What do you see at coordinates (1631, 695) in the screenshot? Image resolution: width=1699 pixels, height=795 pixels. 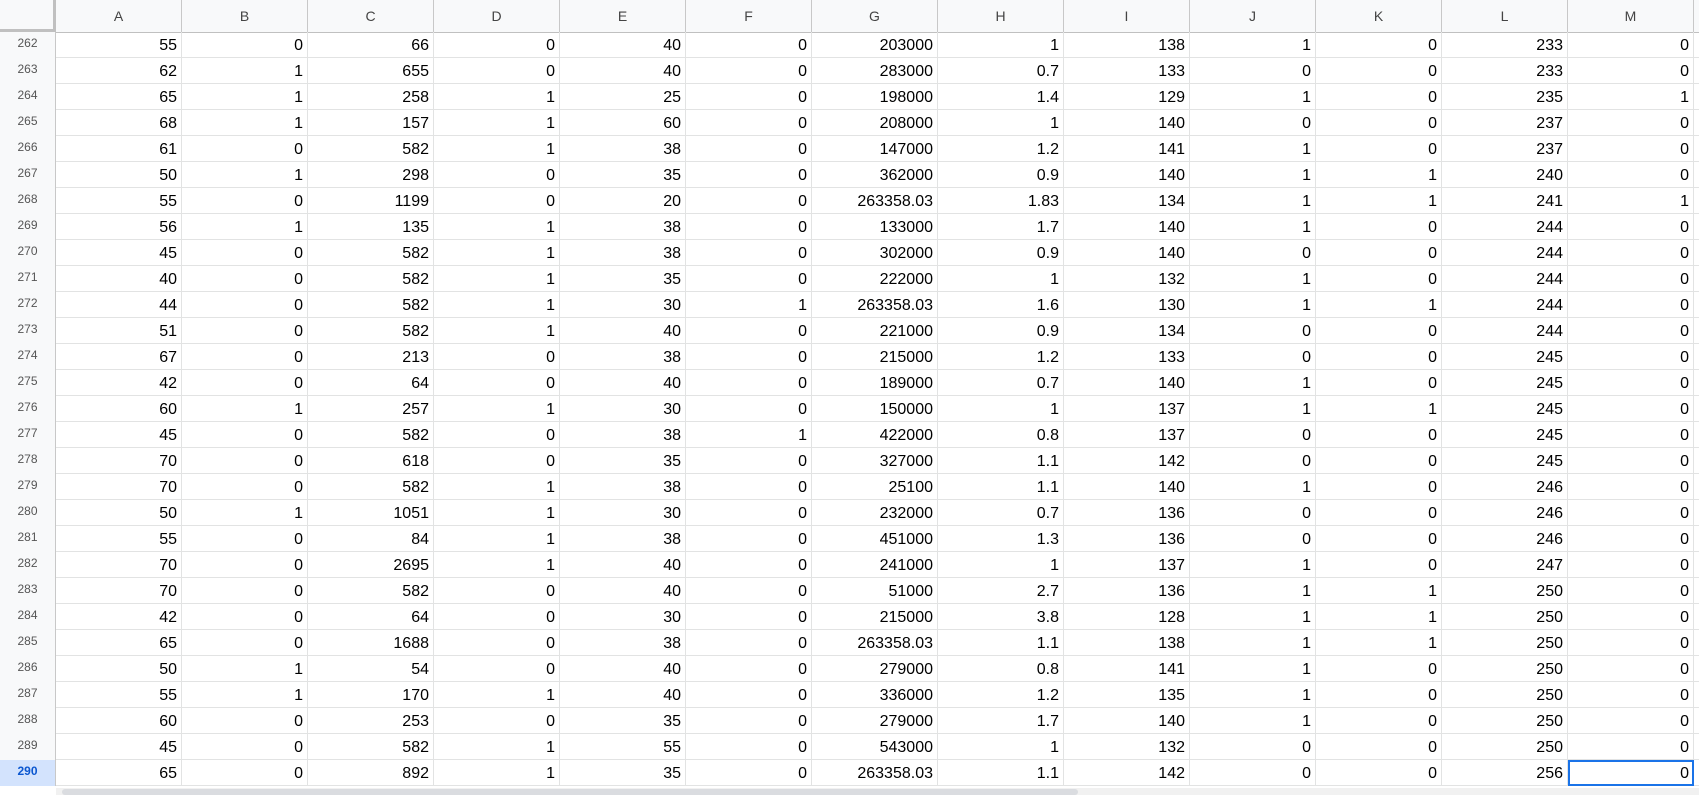 I see `cell-m287: 0` at bounding box center [1631, 695].